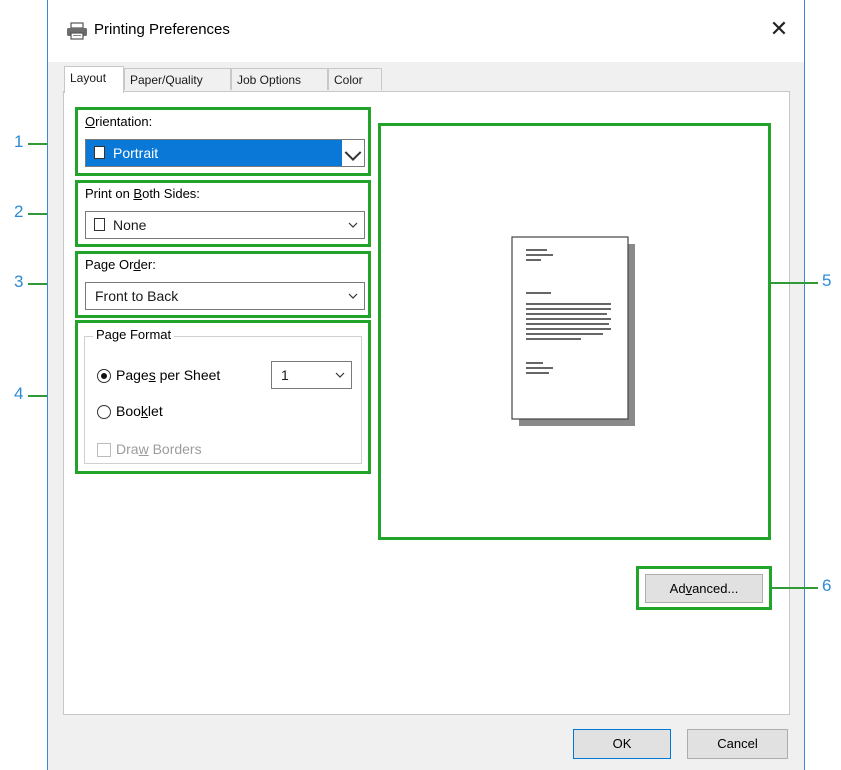 The height and width of the screenshot is (770, 841). I want to click on booklet-label: Booklet, so click(139, 411).